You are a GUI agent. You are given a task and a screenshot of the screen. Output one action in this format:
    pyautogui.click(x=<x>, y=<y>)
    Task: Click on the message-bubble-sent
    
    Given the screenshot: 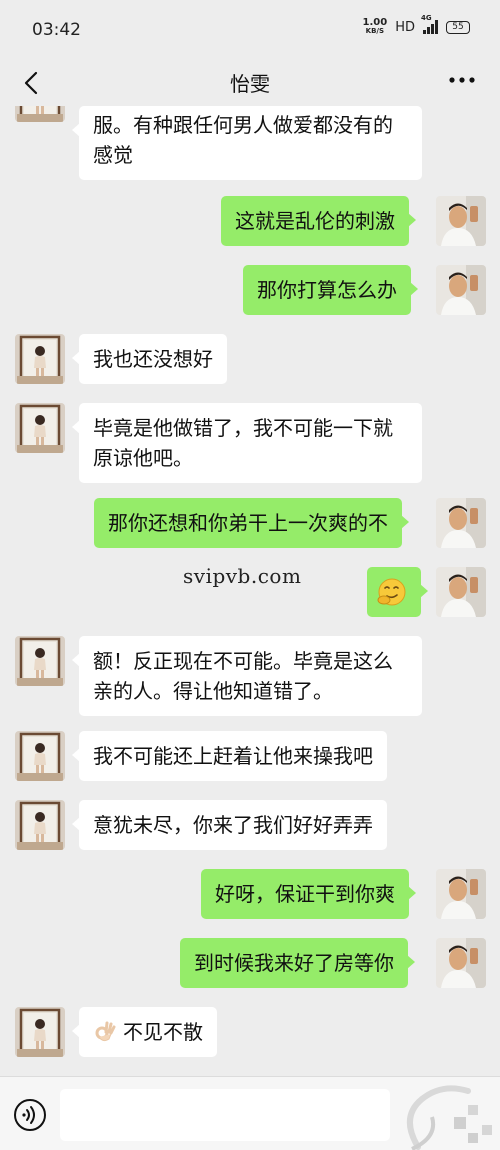 What is the action you would take?
    pyautogui.click(x=397, y=592)
    